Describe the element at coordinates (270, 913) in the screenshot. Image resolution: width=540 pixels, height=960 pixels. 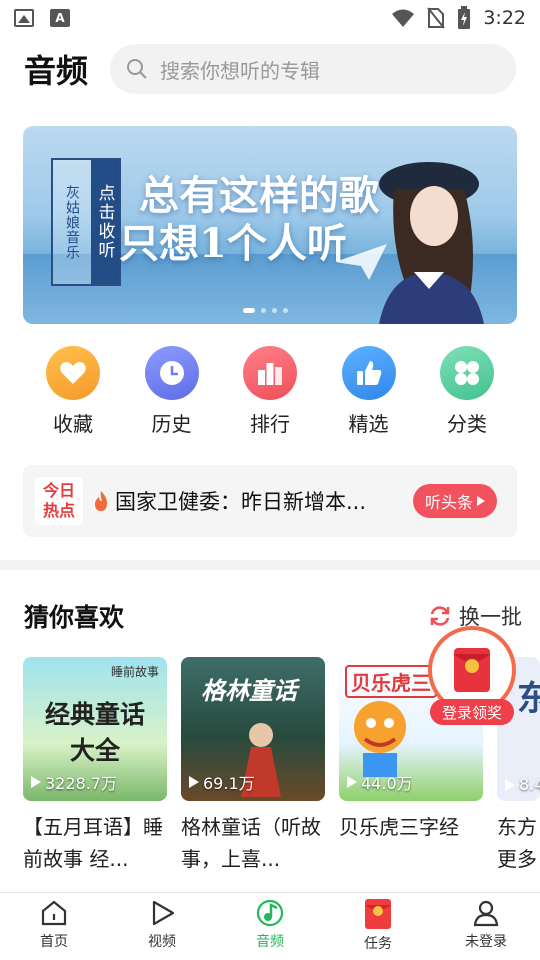
I see `music-note-icon` at that location.